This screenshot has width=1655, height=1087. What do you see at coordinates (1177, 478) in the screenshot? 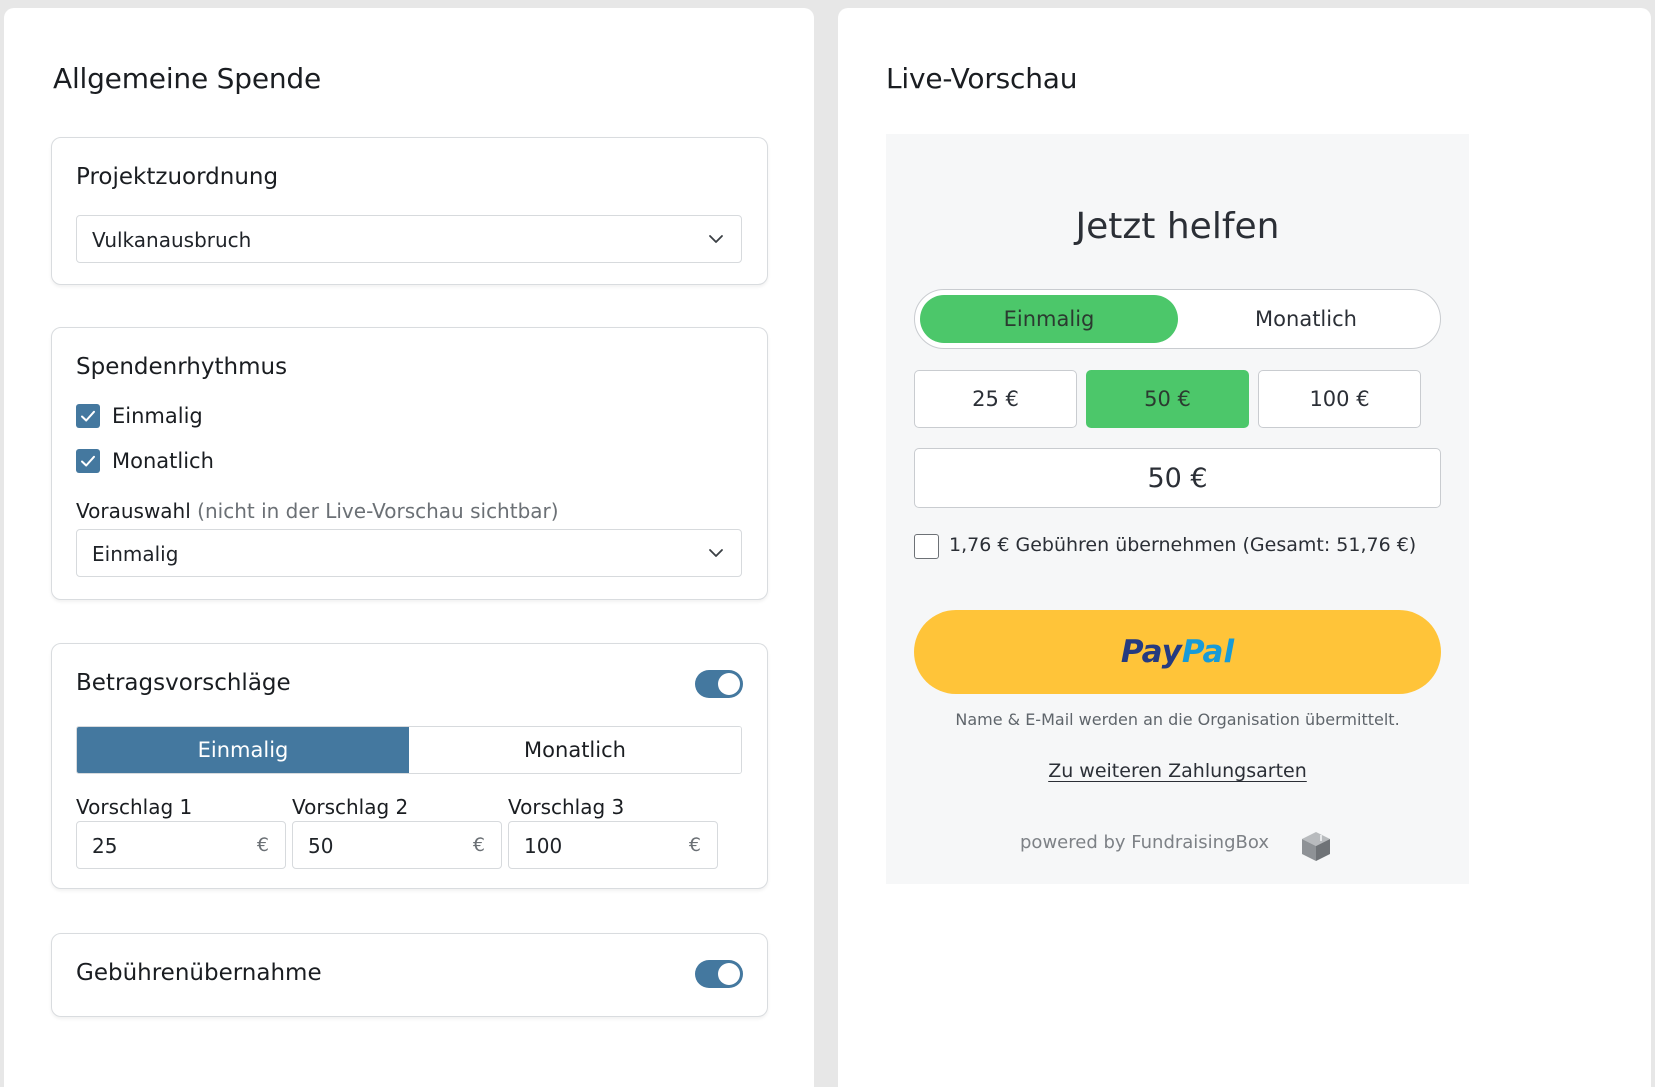
I see `custom-amount-input: 50 €` at bounding box center [1177, 478].